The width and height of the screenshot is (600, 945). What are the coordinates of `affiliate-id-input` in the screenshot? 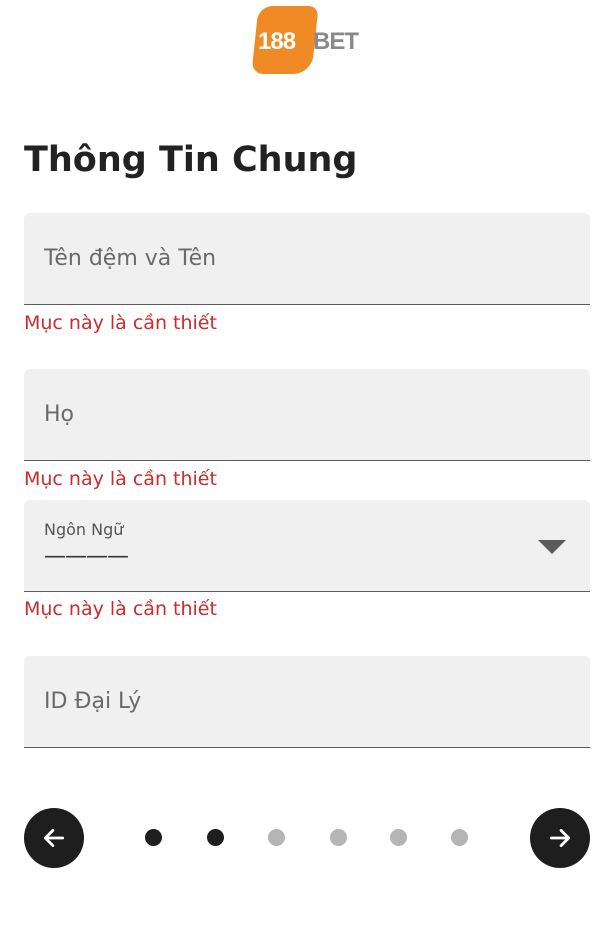 It's located at (307, 701).